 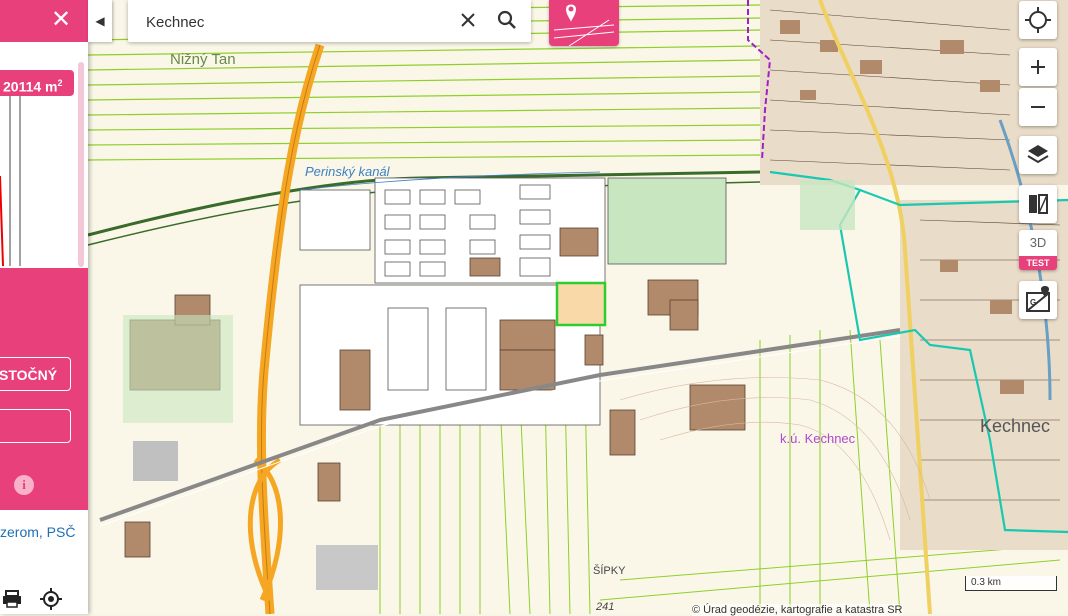 I want to click on google-maps-button: G, so click(x=1038, y=300).